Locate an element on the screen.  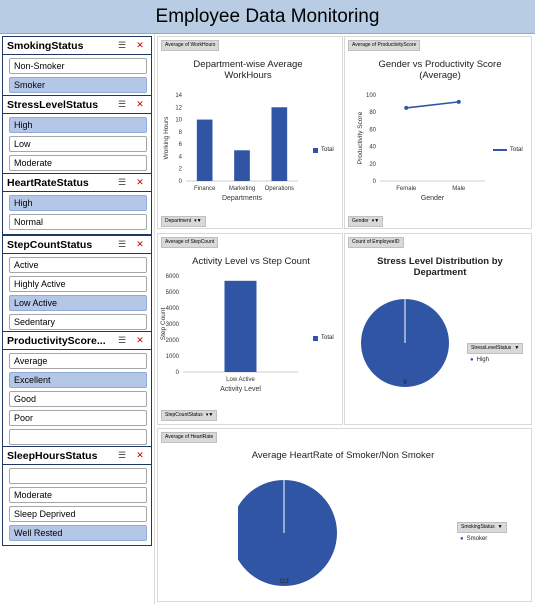
department-filter-button: Department ▾▼ is located at coordinates (183, 221).